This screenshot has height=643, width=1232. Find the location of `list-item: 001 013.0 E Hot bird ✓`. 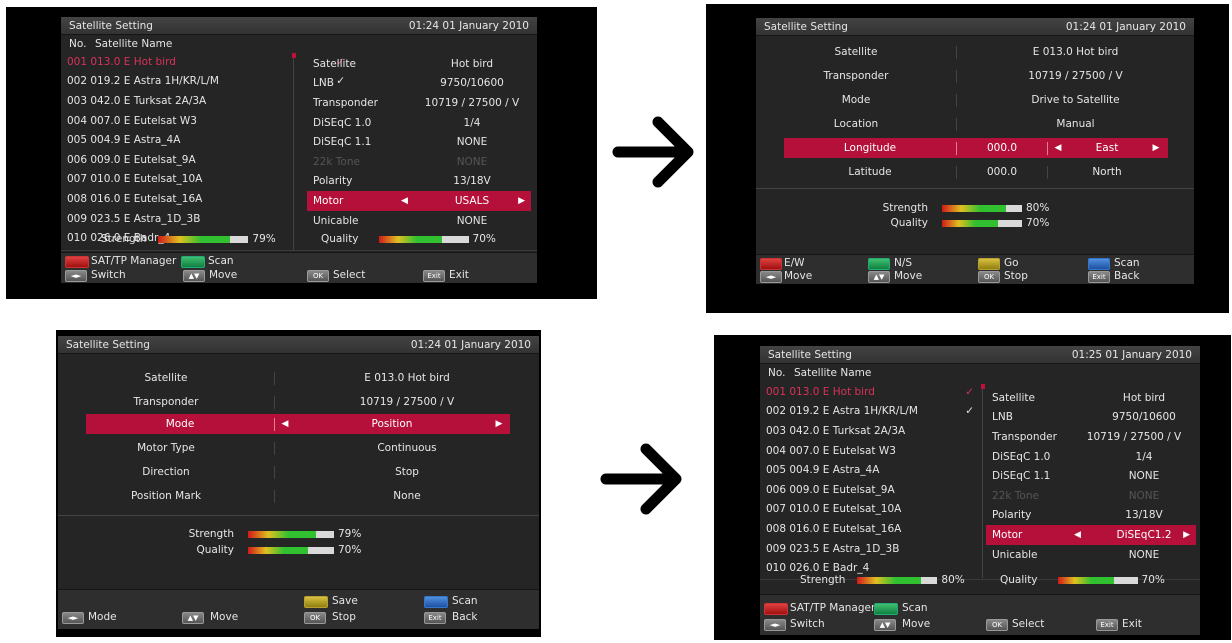

list-item: 001 013.0 E Hot bird ✓ is located at coordinates (870, 392).